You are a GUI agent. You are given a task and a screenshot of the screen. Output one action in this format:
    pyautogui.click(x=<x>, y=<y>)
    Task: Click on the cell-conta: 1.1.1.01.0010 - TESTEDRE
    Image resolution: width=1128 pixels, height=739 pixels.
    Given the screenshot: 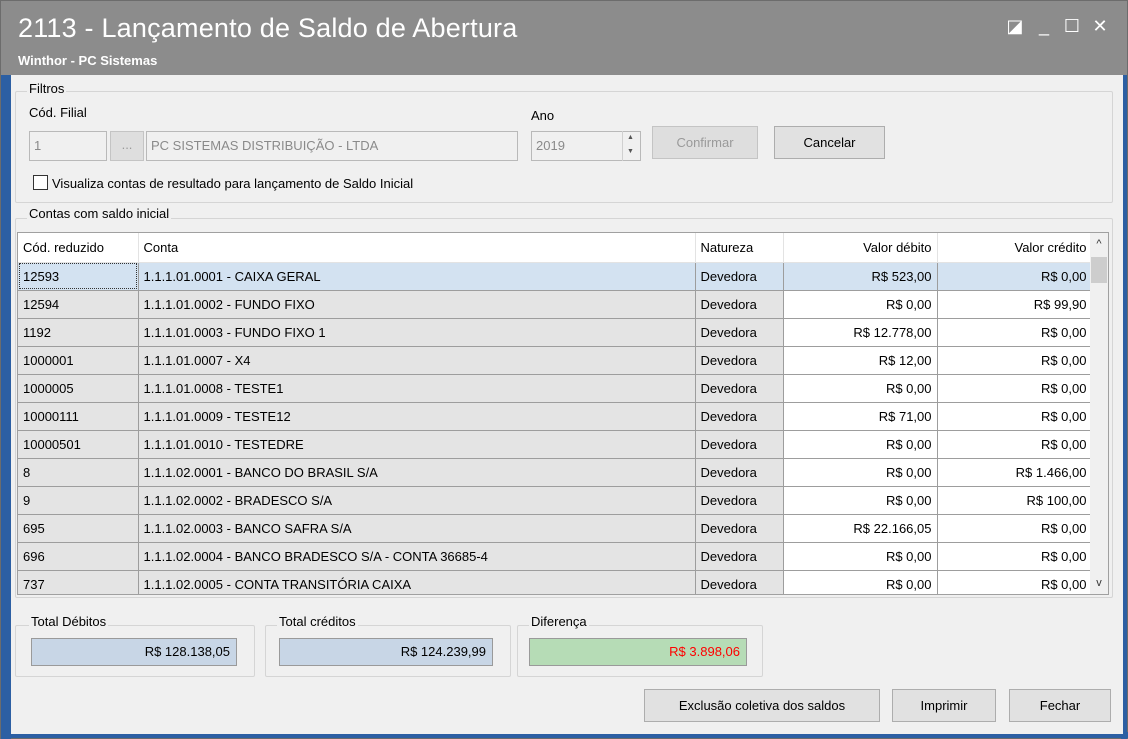 What is the action you would take?
    pyautogui.click(x=417, y=444)
    